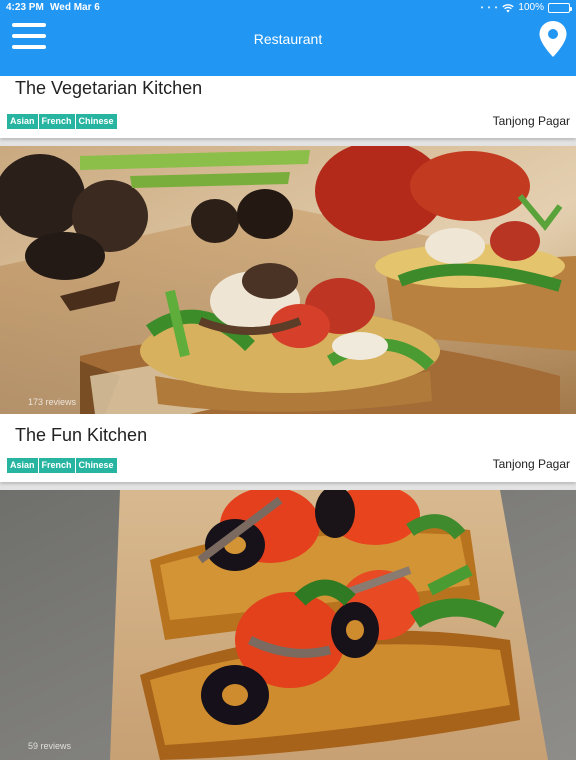 Image resolution: width=576 pixels, height=768 pixels. Describe the element at coordinates (489, 7) in the screenshot. I see `signal-dots-icon: • • •` at that location.